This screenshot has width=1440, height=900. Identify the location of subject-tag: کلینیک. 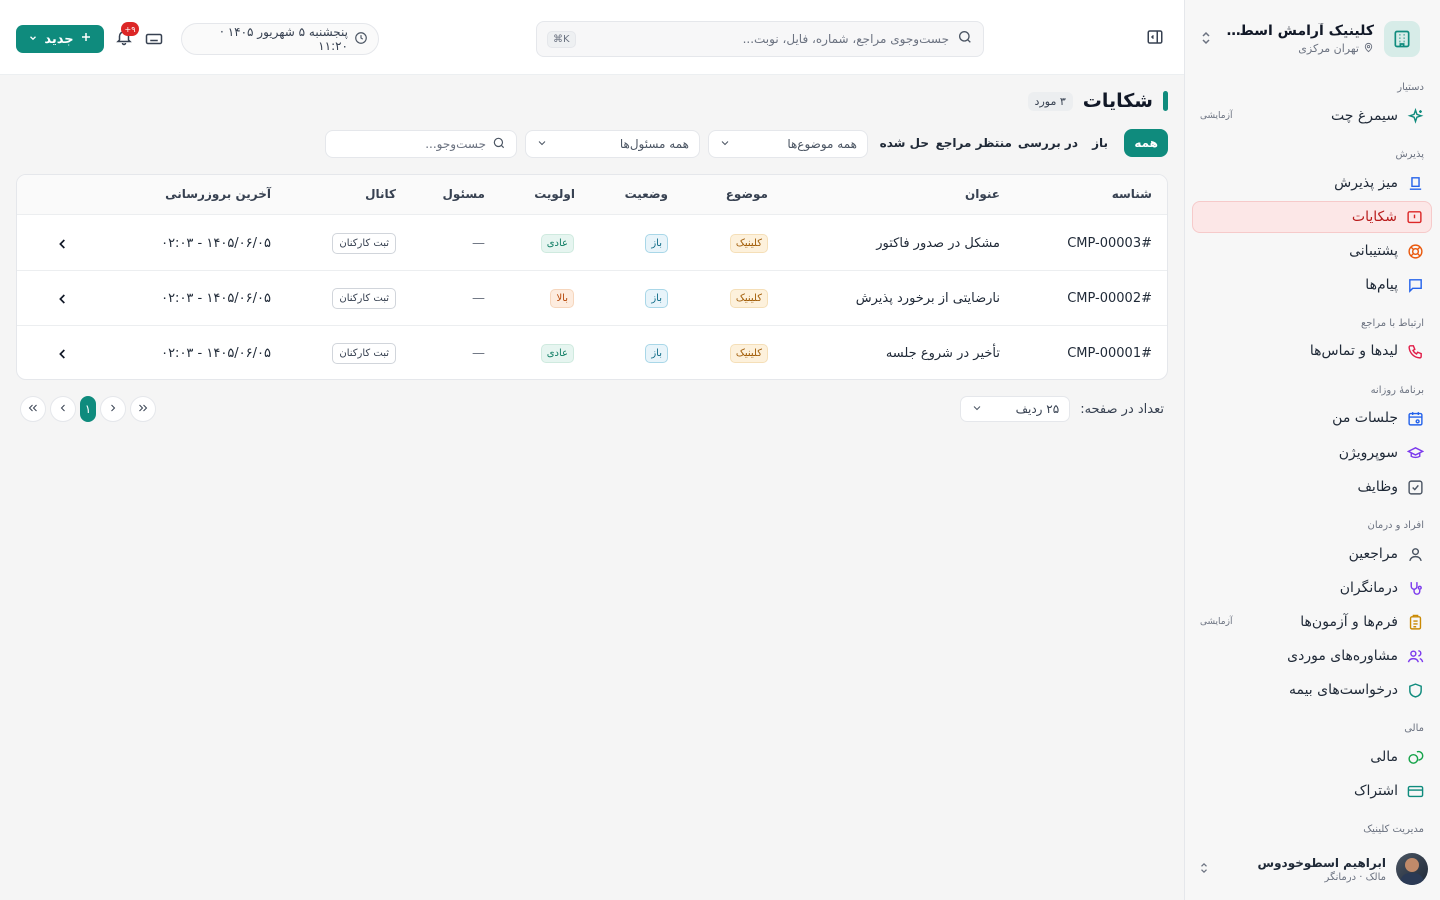
(748, 353).